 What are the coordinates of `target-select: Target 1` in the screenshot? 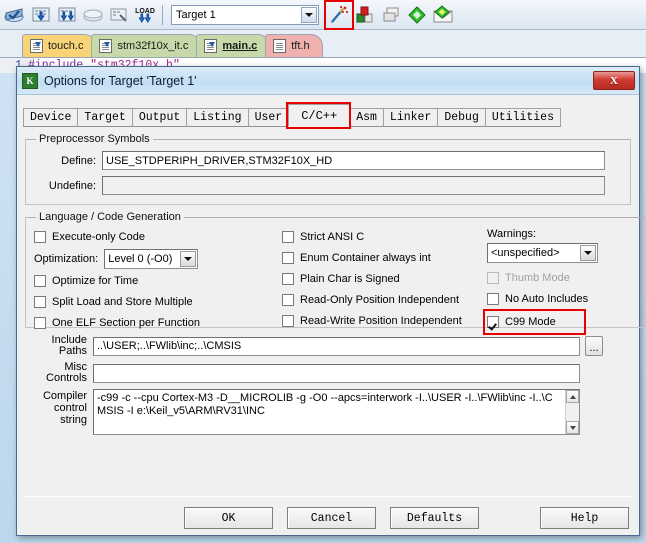 It's located at (245, 14).